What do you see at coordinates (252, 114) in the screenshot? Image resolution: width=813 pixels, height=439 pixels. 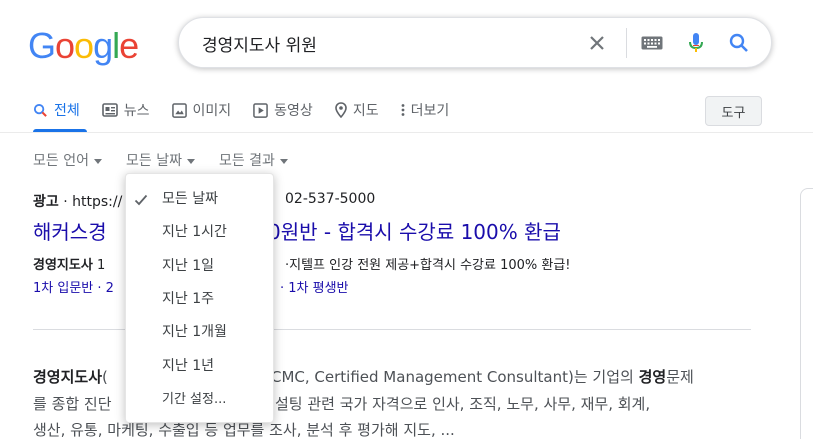 I see `search-tabs: 전체 뉴스 이미지 동영상 지도 더보기` at bounding box center [252, 114].